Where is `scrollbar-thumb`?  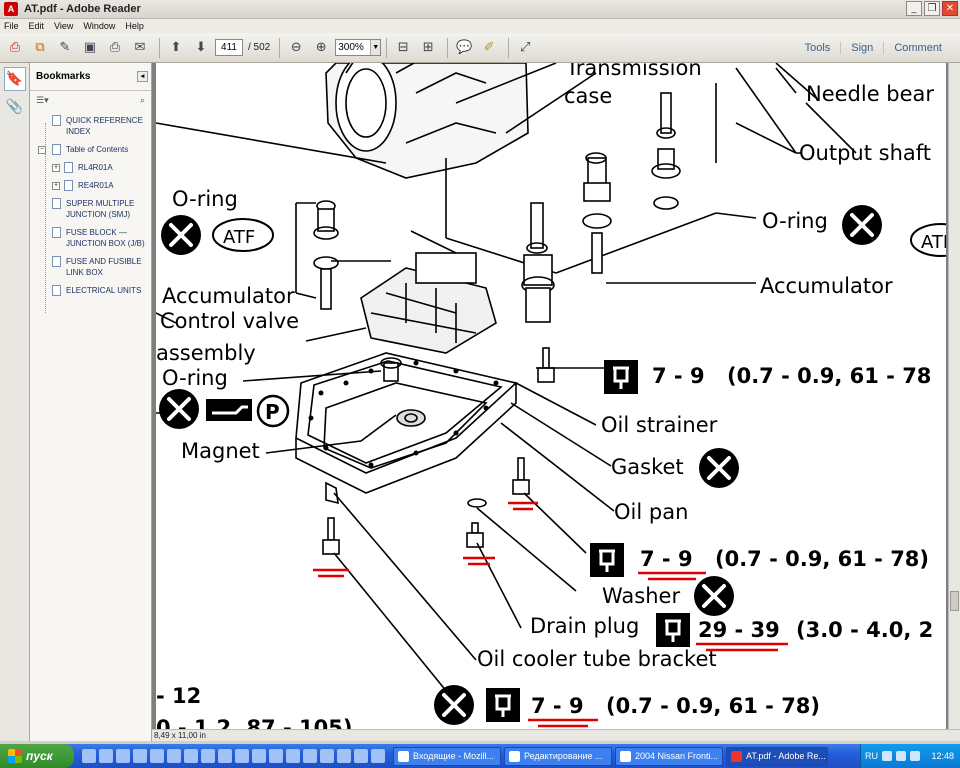 scrollbar-thumb is located at coordinates (954, 601).